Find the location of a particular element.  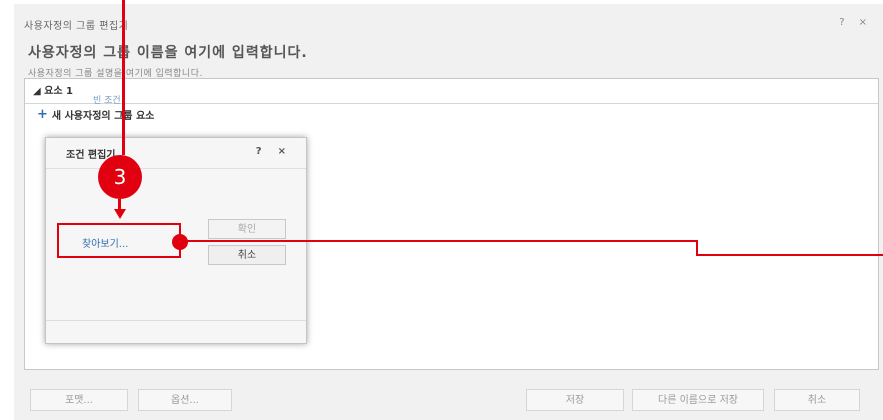

element-condition: 빈 조건 is located at coordinates (107, 99).